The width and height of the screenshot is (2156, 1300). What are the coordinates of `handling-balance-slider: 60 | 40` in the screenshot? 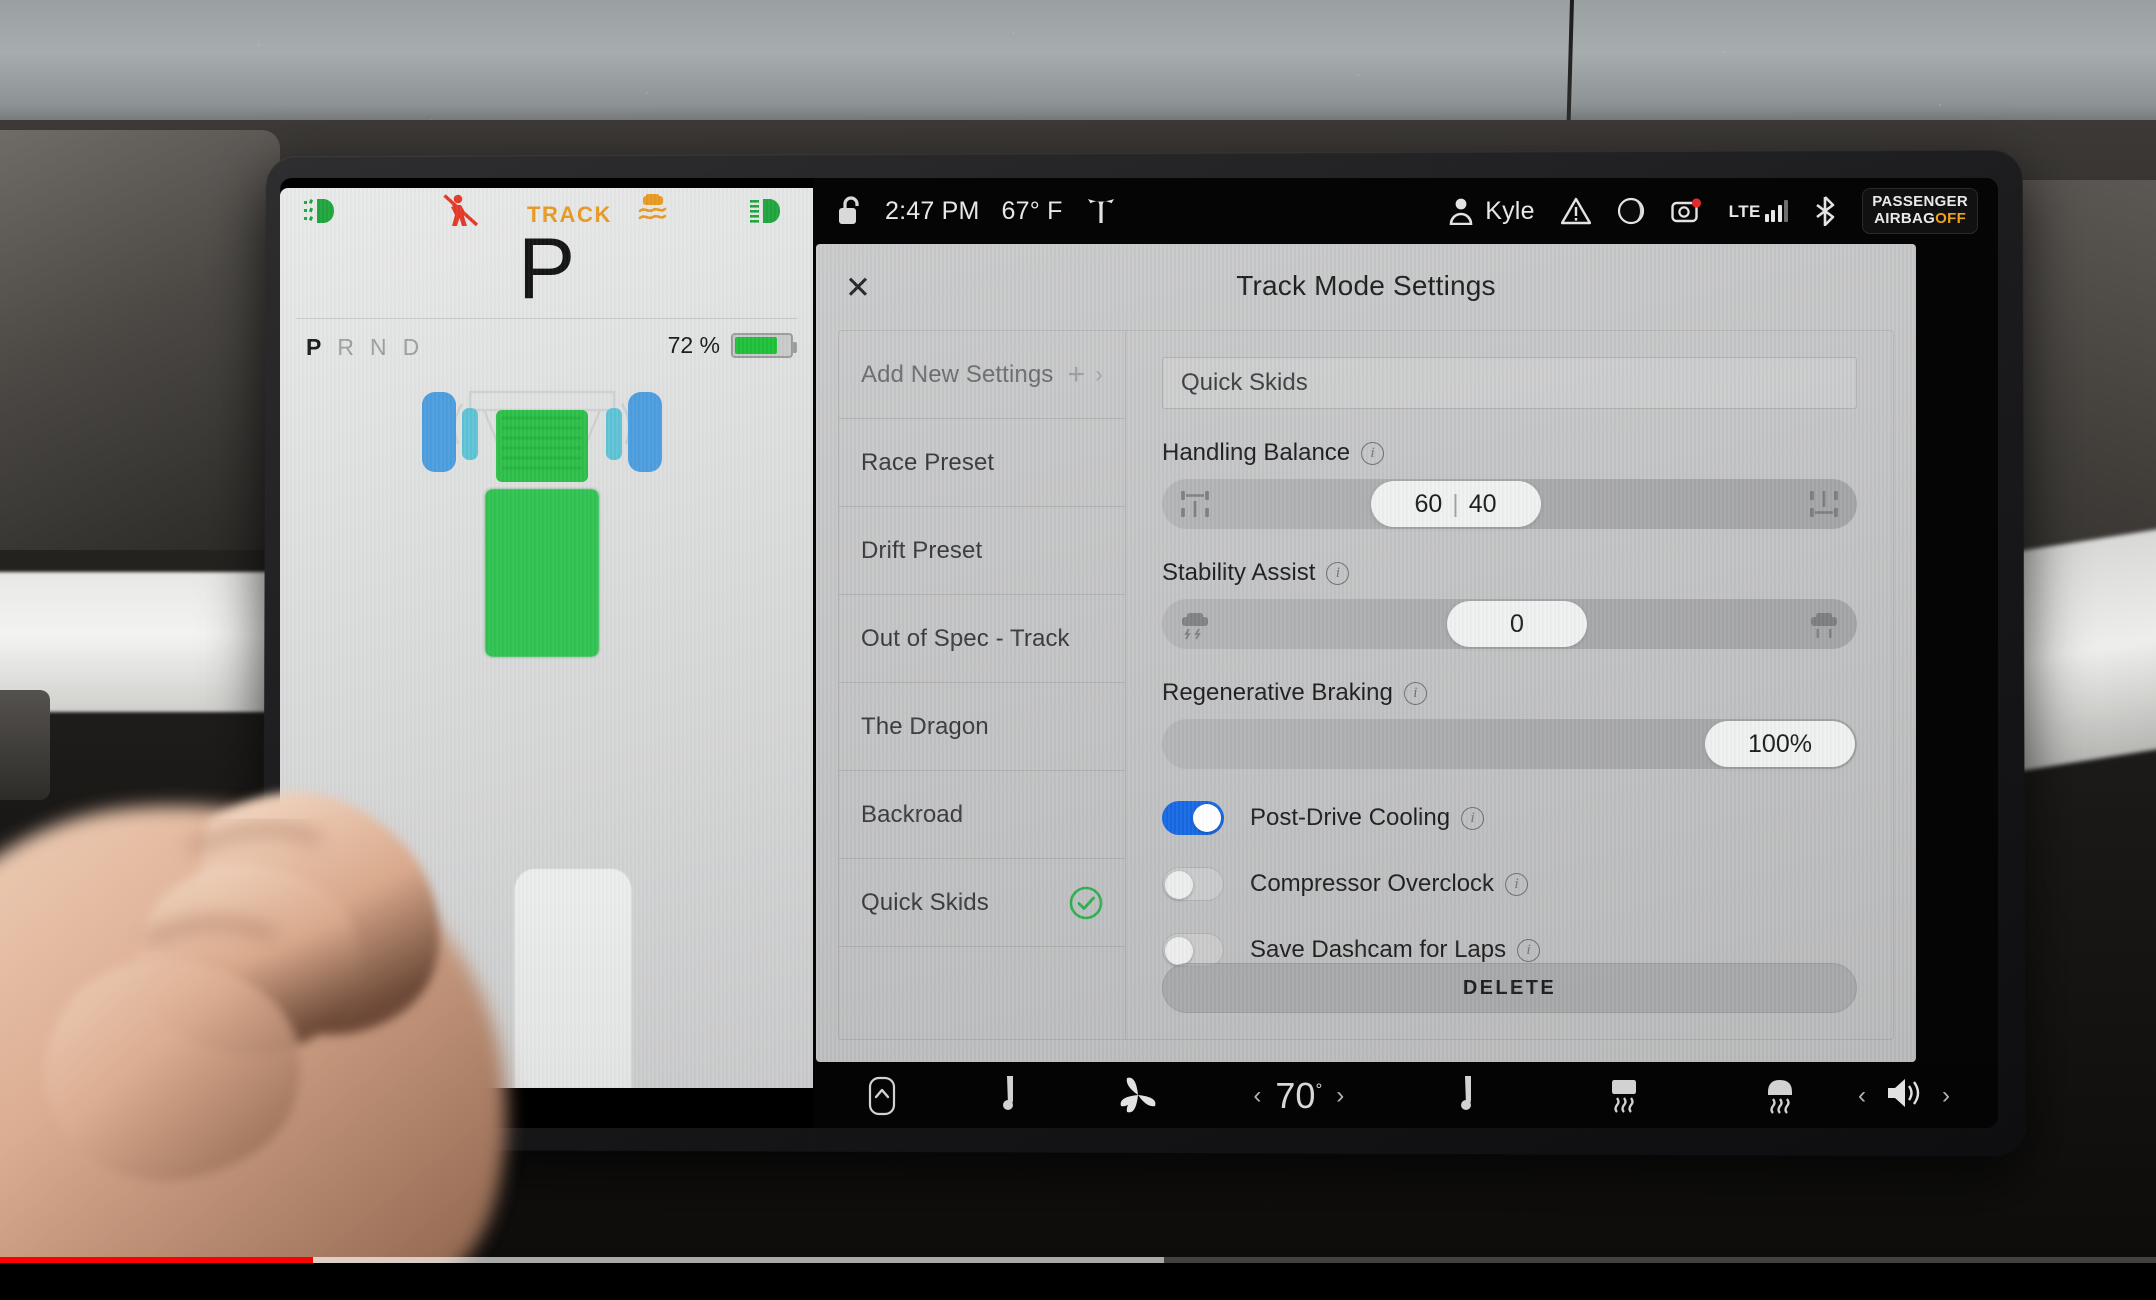 It's located at (1509, 504).